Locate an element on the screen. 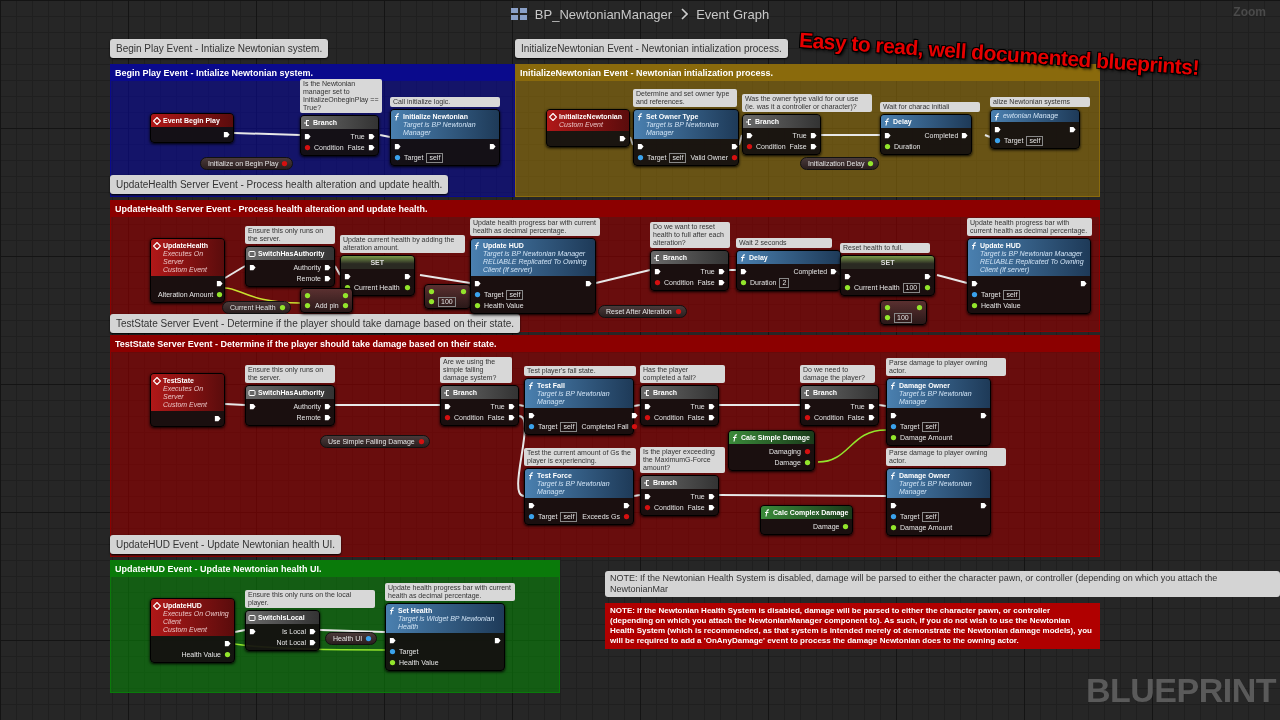  asset-name: BP_NewtonianManager is located at coordinates (603, 14).